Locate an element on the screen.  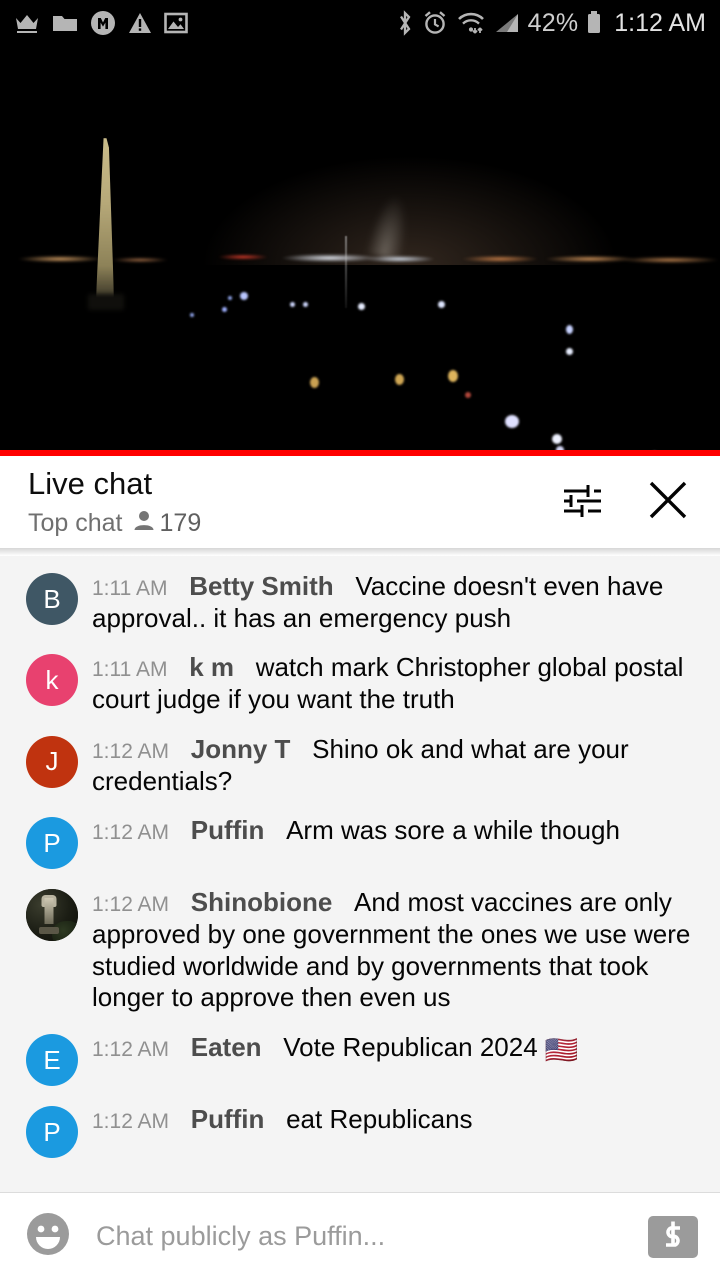
wifi-icon is located at coordinates (471, 23).